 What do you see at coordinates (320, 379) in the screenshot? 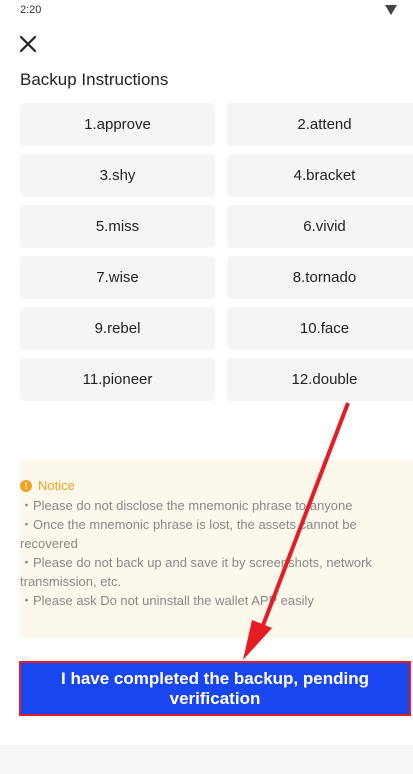
I see `word-cell-12: 12.double` at bounding box center [320, 379].